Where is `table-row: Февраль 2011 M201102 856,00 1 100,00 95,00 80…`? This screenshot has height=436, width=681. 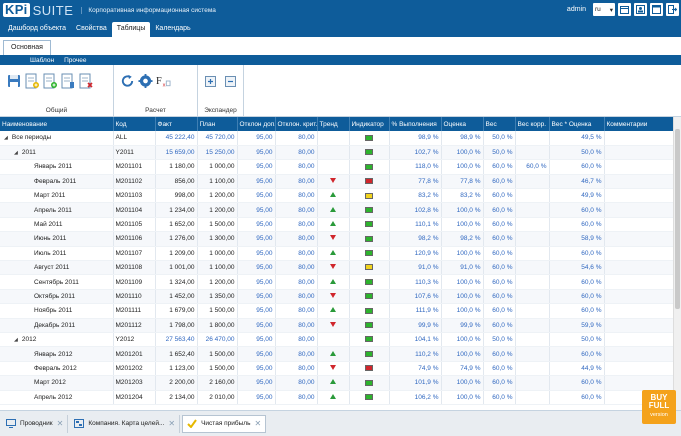
table-row: Февраль 2011 M201102 856,00 1 100,00 95,00 80… is located at coordinates (337, 182).